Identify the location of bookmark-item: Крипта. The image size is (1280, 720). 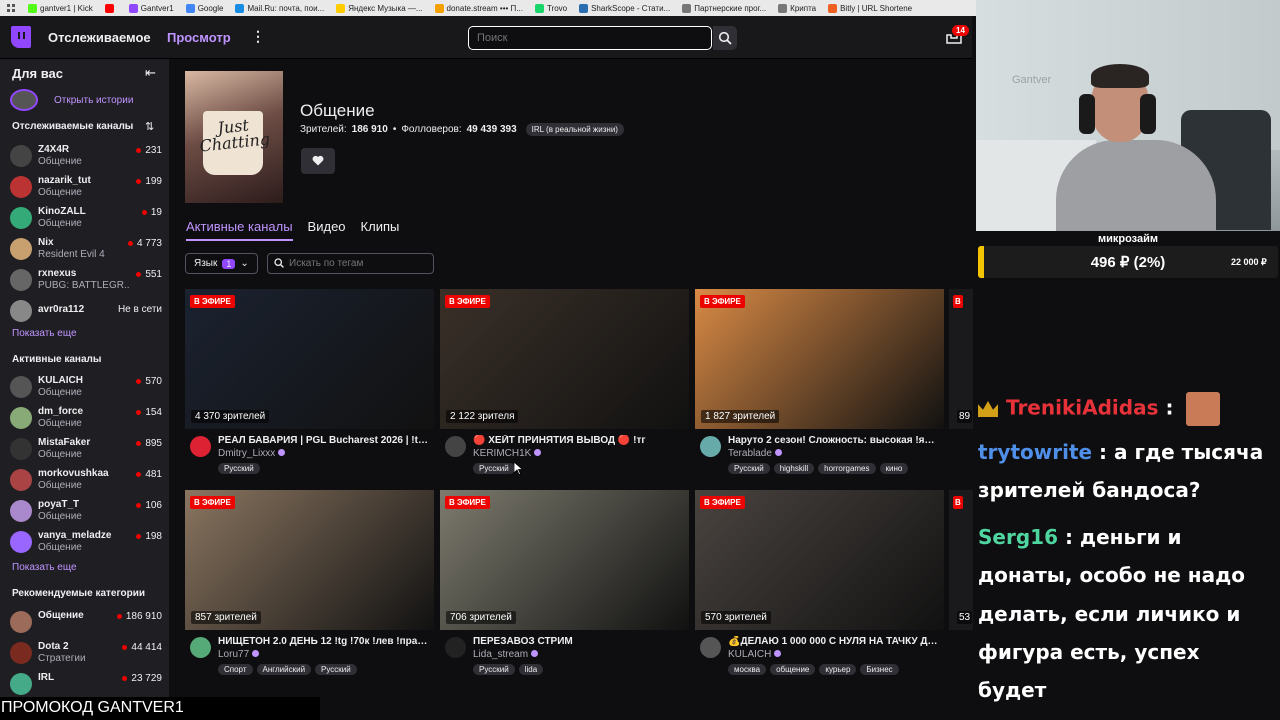
(797, 8).